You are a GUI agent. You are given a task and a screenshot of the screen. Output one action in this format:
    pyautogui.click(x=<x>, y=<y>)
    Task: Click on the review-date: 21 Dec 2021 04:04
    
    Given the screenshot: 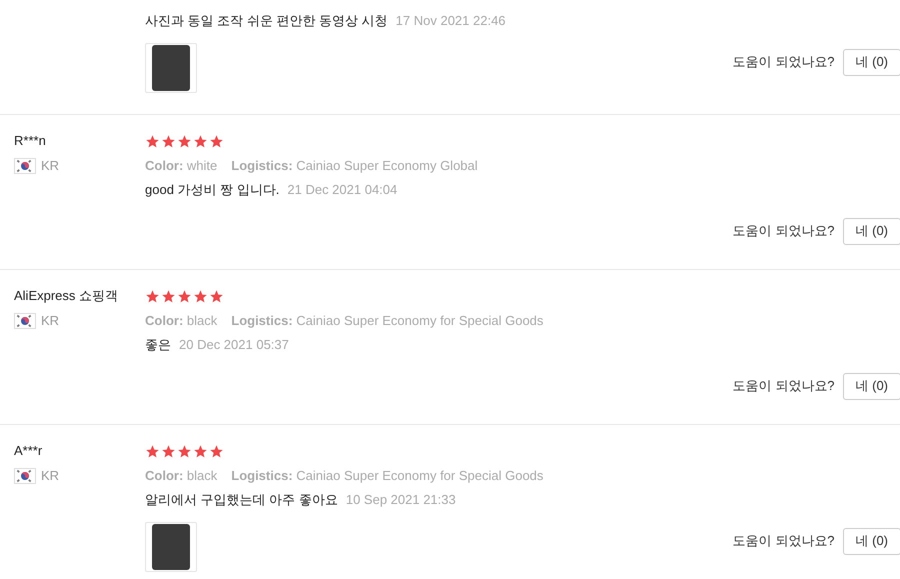 What is the action you would take?
    pyautogui.click(x=342, y=190)
    